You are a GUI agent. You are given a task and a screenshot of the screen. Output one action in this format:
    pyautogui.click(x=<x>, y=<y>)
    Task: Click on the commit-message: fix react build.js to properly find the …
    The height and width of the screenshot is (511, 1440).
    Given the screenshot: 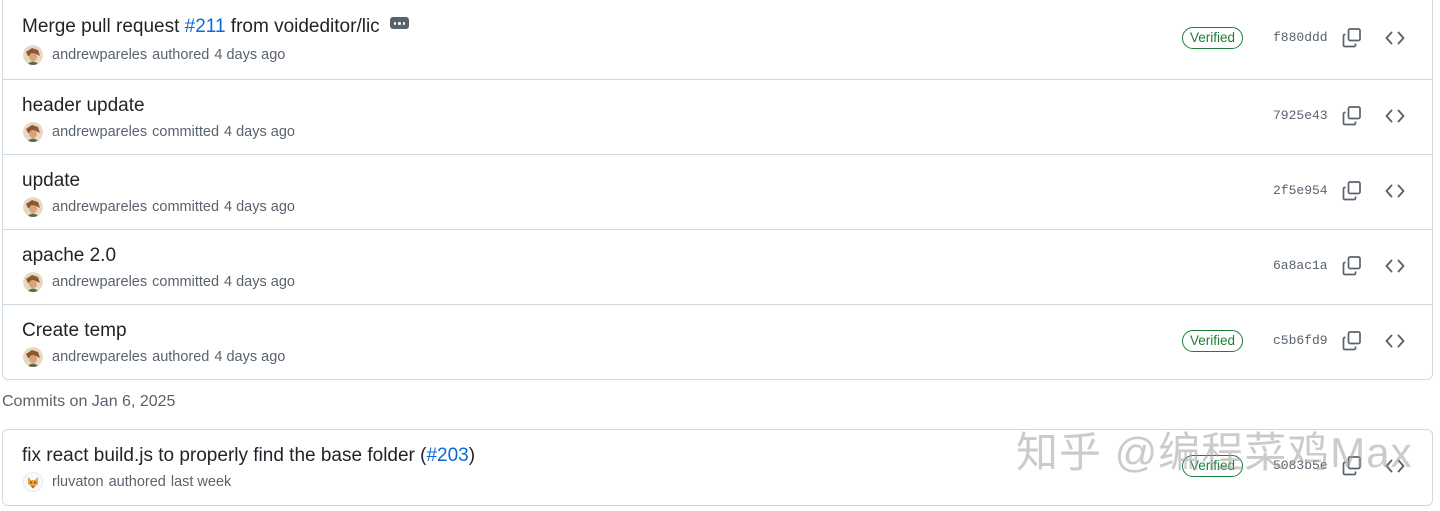 What is the action you would take?
    pyautogui.click(x=248, y=456)
    